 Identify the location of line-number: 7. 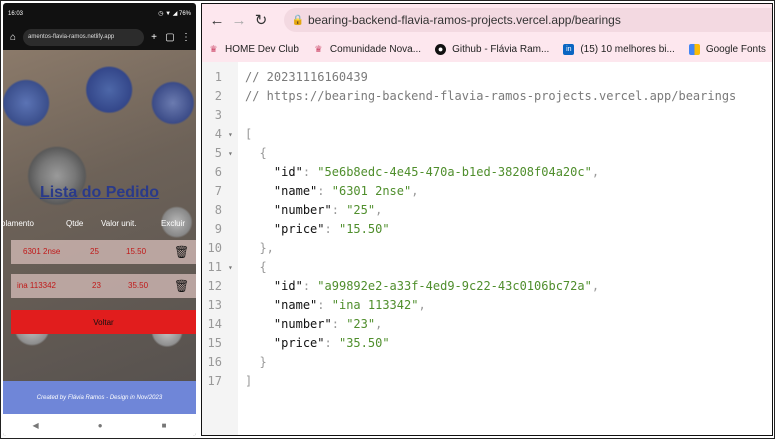
(218, 191).